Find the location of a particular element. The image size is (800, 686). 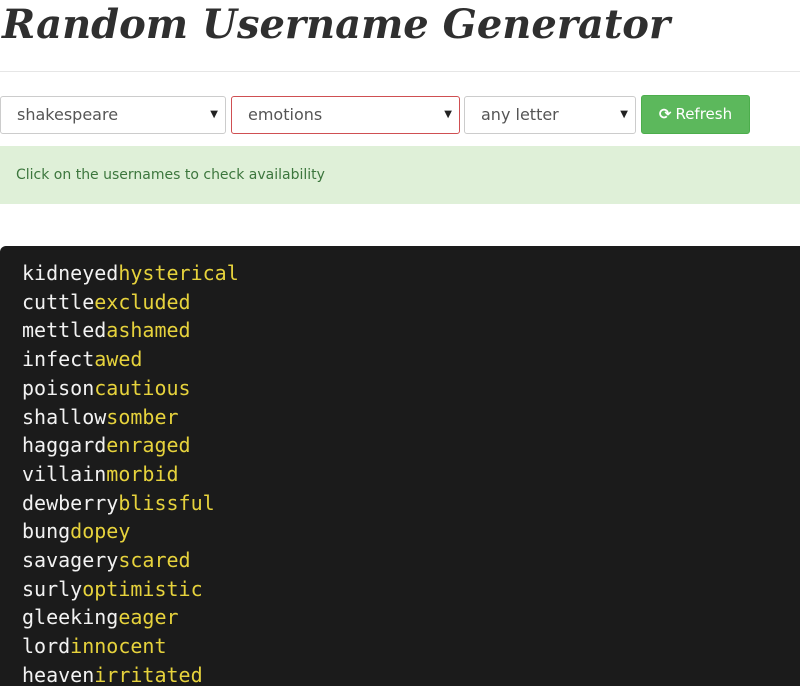

username-second-word: blissful is located at coordinates (166, 502).